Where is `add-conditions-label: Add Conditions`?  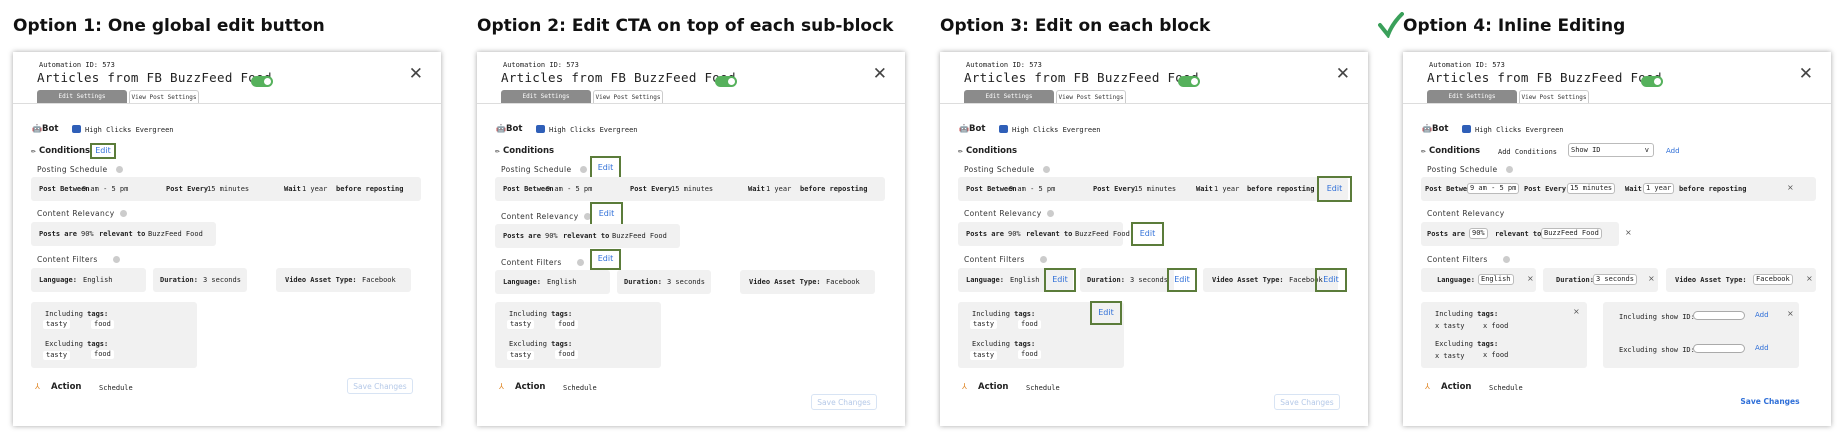 add-conditions-label: Add Conditions is located at coordinates (1528, 152).